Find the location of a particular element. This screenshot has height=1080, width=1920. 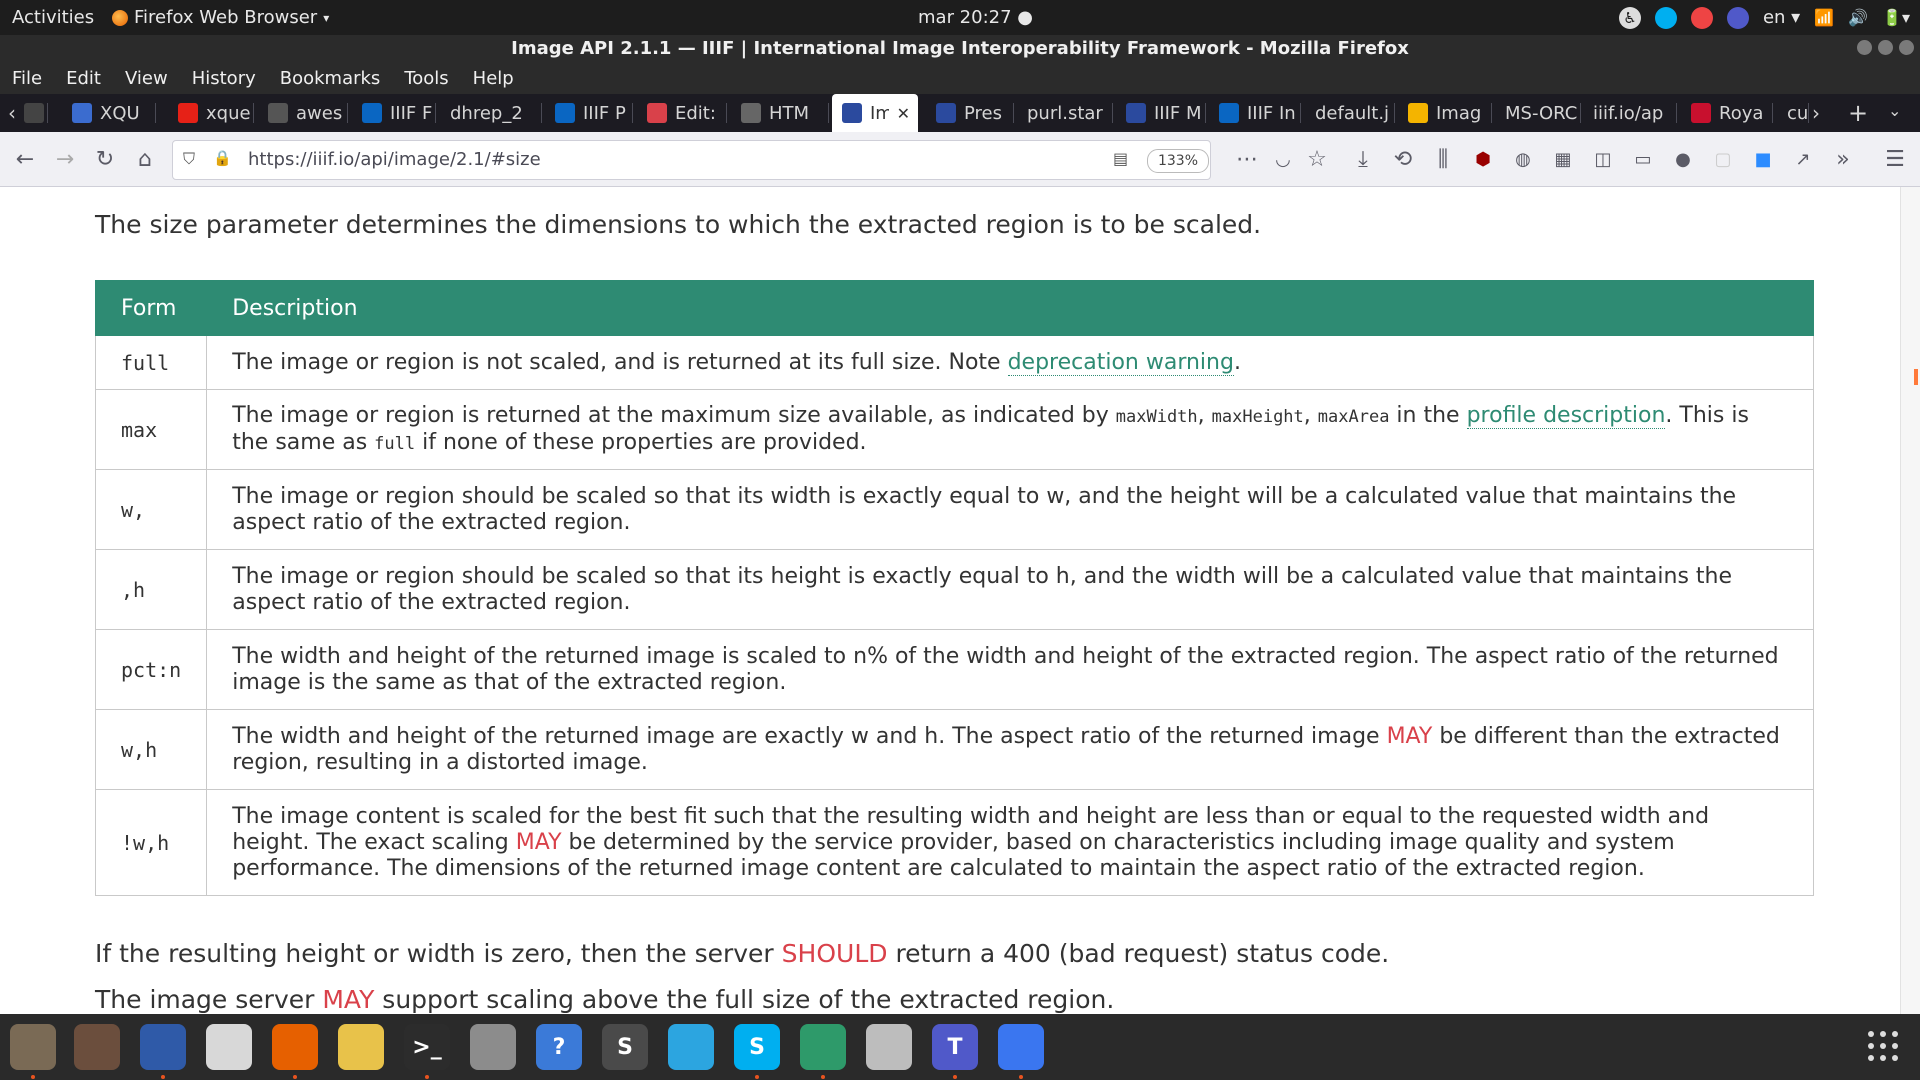

extension-globe-icon: ◍ is located at coordinates (1523, 159).